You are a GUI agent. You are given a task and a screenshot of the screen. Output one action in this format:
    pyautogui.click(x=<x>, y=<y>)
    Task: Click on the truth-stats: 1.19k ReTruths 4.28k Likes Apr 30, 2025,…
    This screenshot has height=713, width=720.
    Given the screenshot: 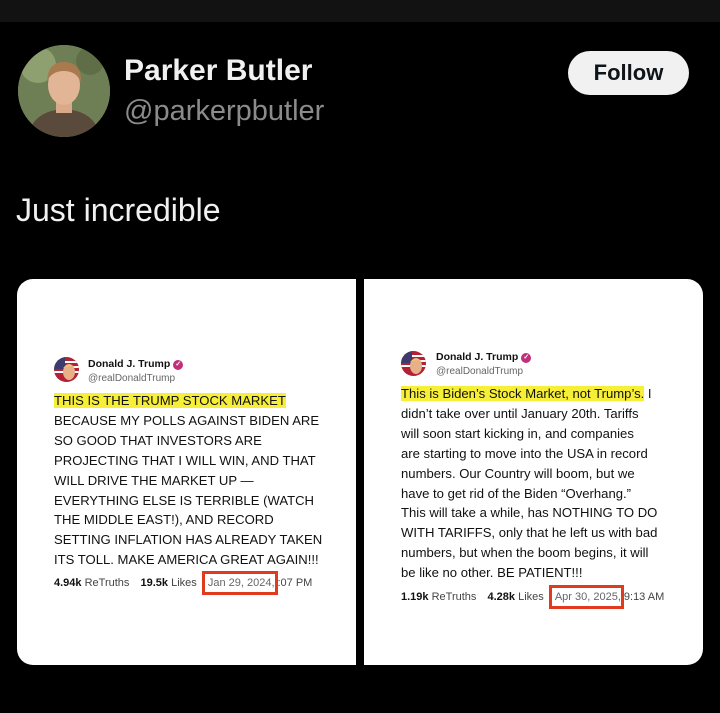 What is the action you would take?
    pyautogui.click(x=532, y=597)
    